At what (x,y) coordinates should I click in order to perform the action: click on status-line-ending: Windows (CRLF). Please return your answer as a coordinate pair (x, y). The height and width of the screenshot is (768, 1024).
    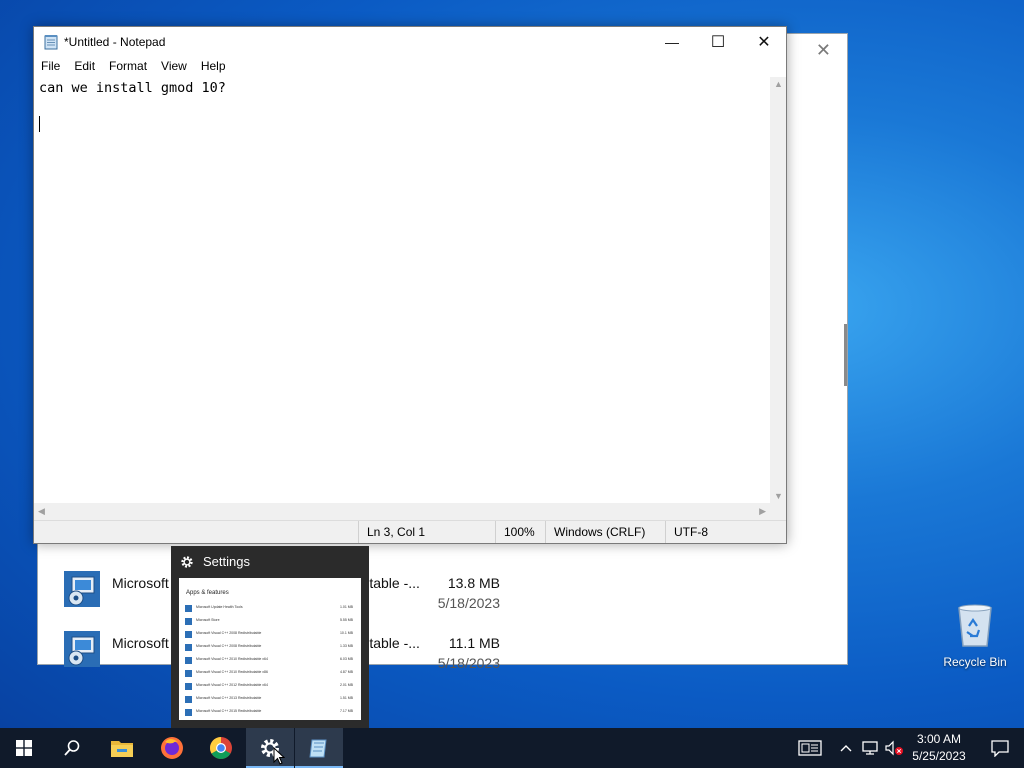
    Looking at the image, I should click on (605, 532).